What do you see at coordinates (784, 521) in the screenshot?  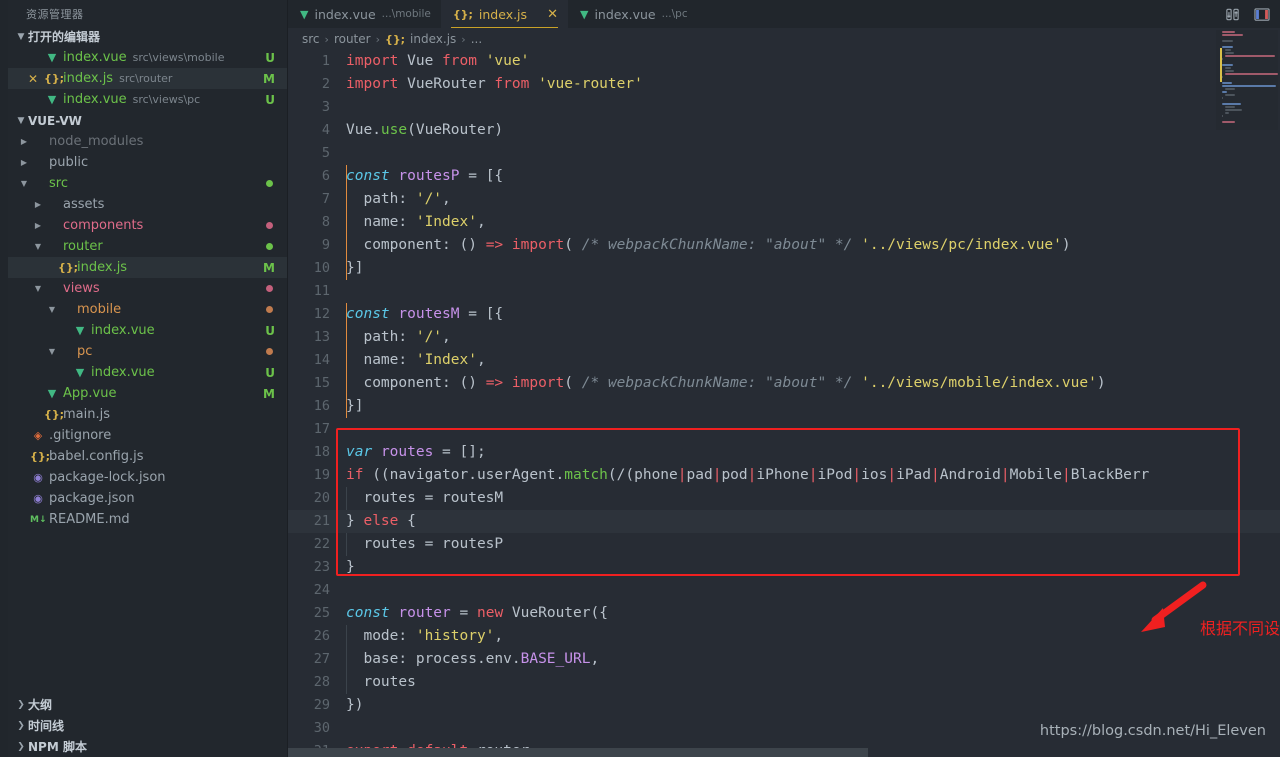 I see `code-line: 21} else {` at bounding box center [784, 521].